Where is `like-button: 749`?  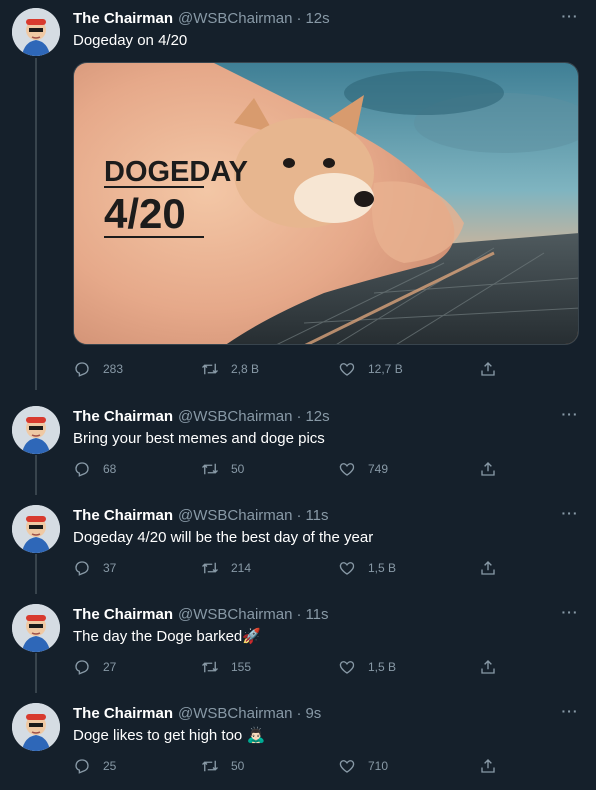
like-button: 749 is located at coordinates (363, 469).